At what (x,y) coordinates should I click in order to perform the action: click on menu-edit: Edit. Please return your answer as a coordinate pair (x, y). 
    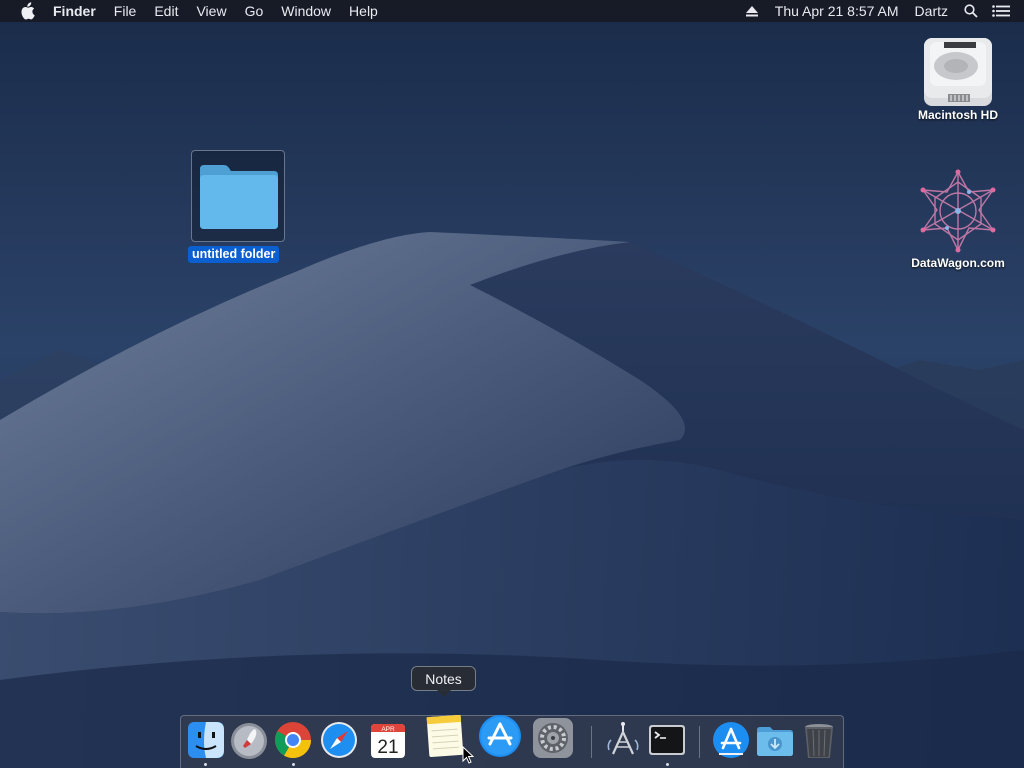
    Looking at the image, I should click on (166, 11).